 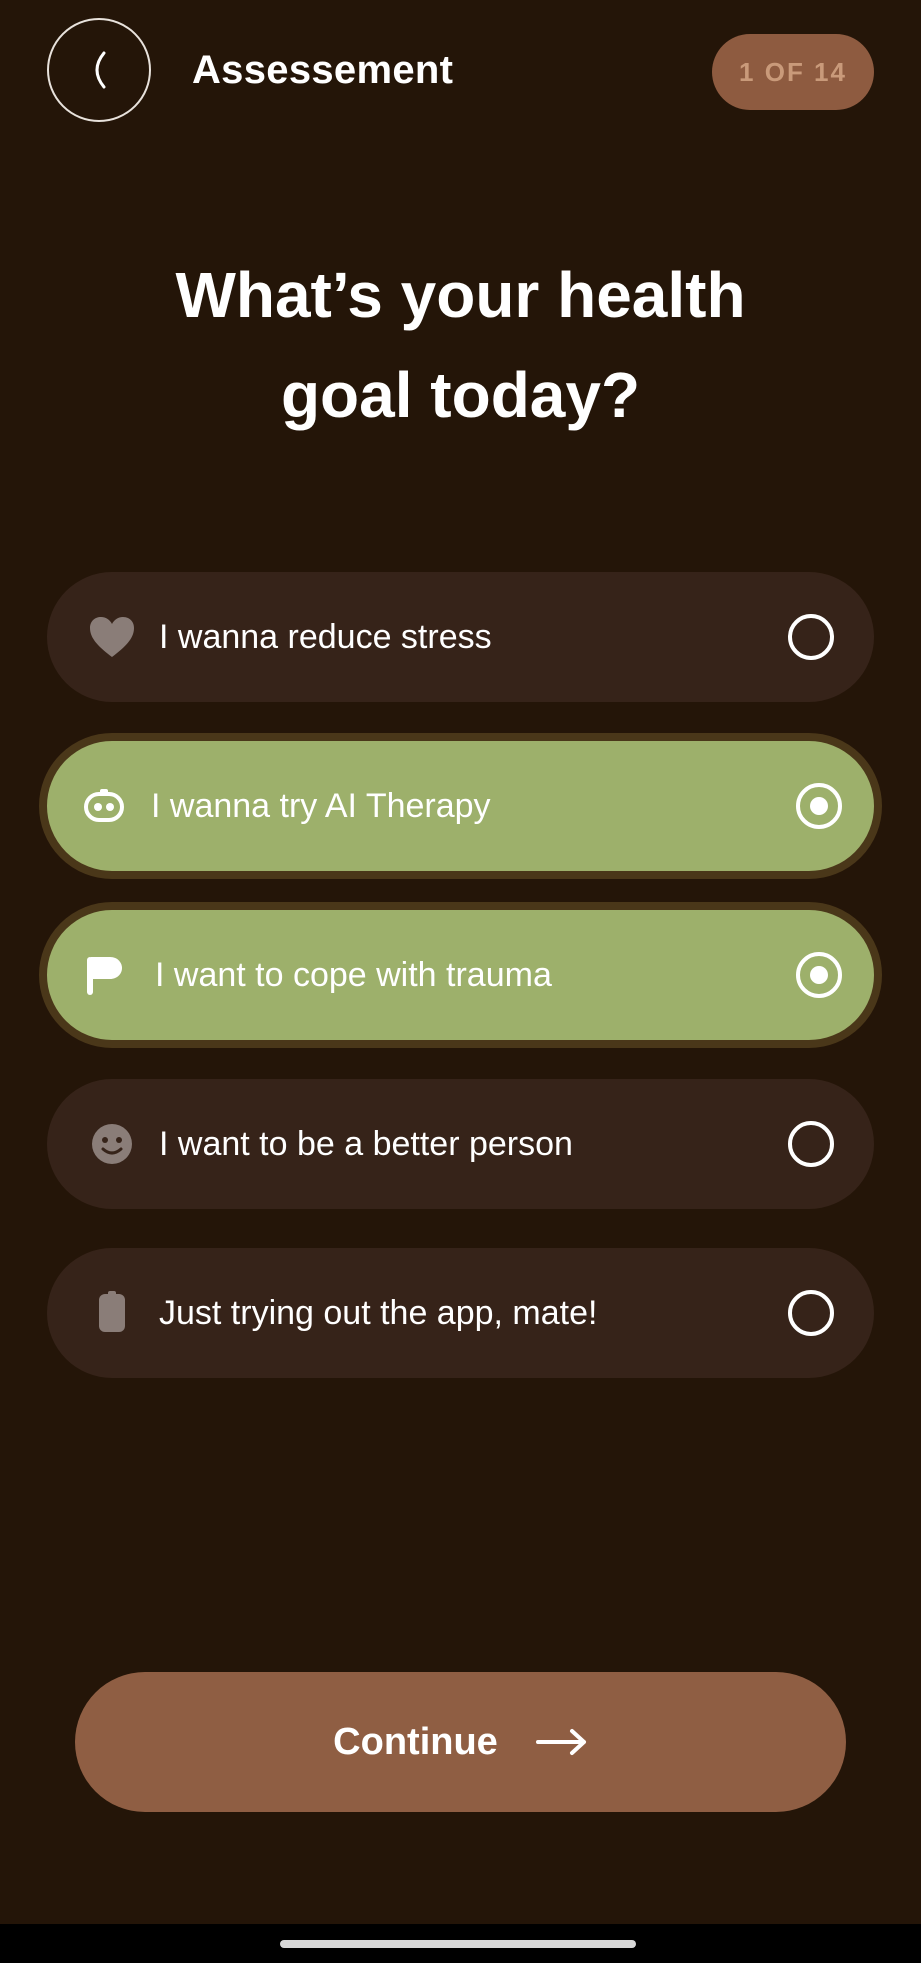 What do you see at coordinates (112, 1313) in the screenshot?
I see `phone-icon` at bounding box center [112, 1313].